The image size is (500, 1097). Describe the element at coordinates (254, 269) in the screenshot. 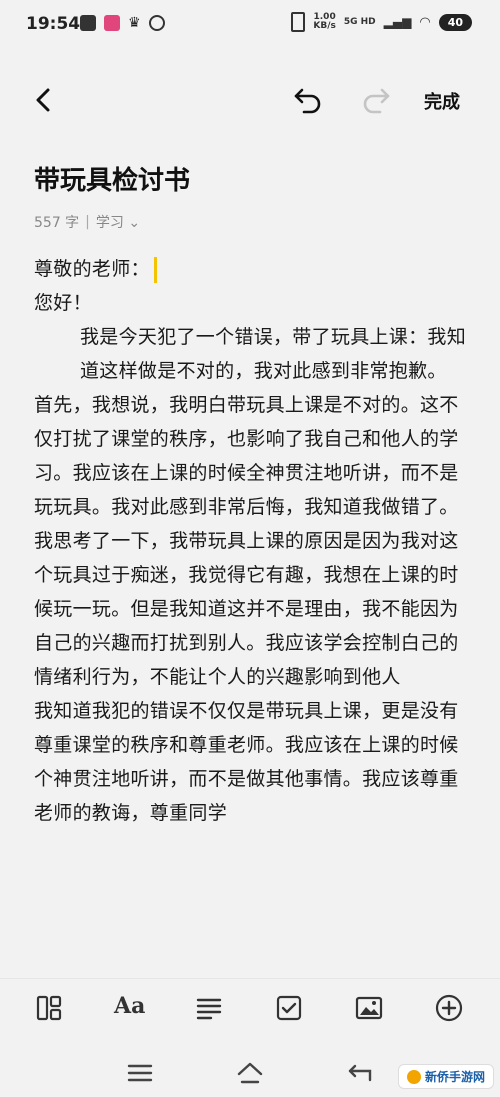

I see `body-line: 尊敬的老师：` at that location.